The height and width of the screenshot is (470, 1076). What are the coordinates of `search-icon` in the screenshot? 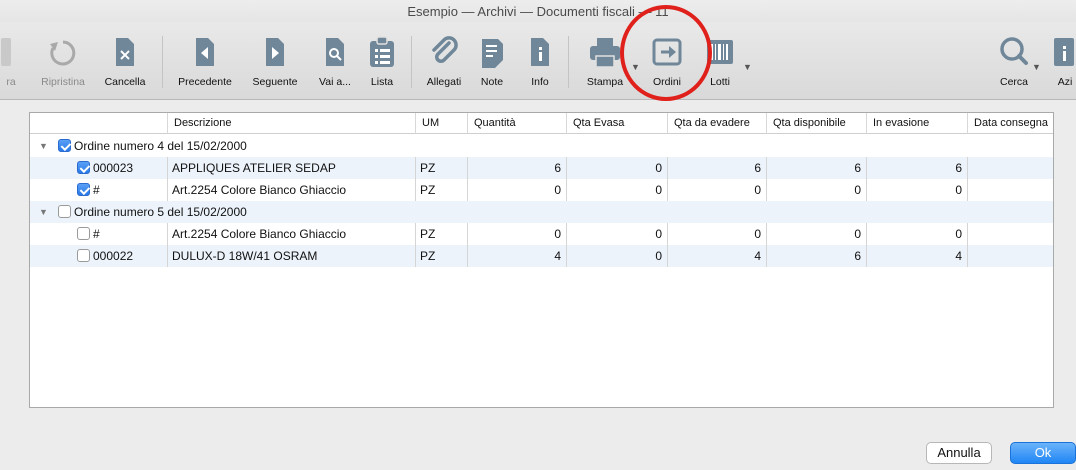 It's located at (1014, 51).